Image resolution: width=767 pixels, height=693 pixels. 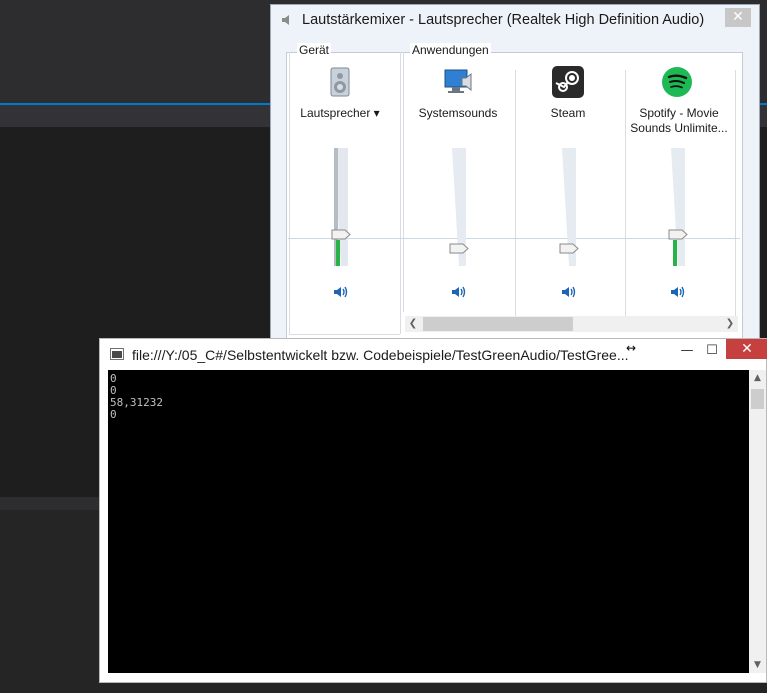 I want to click on apps-horizontal-scrollbar: ❮ ❯, so click(x=571, y=324).